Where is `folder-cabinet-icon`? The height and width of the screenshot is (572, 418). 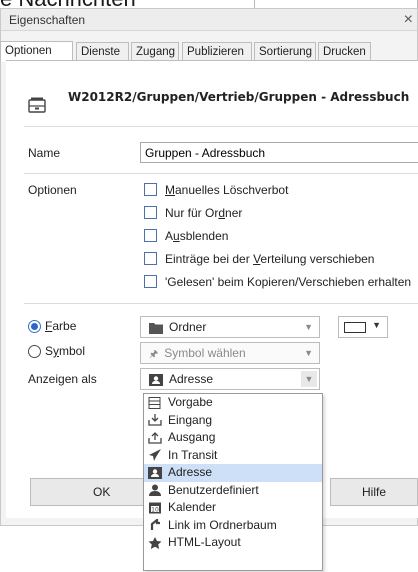
folder-cabinet-icon is located at coordinates (37, 105).